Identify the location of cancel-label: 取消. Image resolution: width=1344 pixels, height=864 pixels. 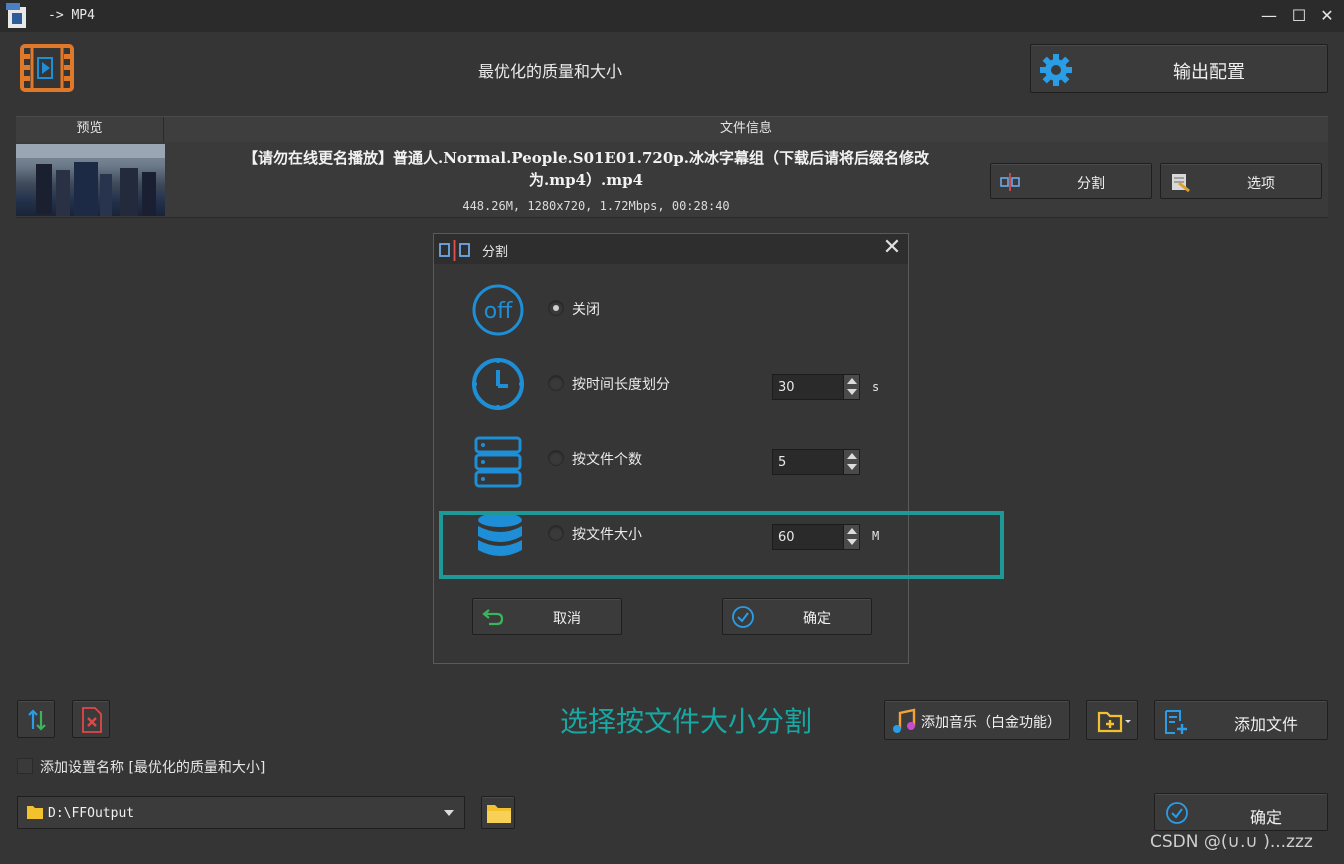
(567, 619).